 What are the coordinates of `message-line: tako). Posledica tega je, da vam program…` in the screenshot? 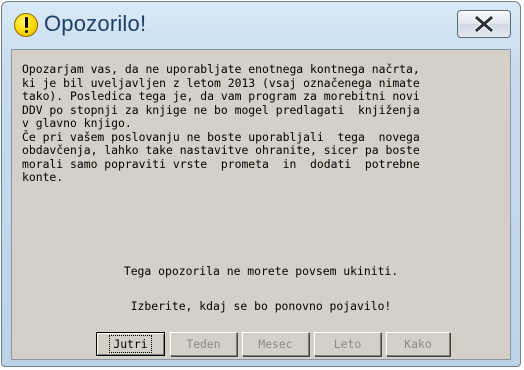 It's located at (221, 96).